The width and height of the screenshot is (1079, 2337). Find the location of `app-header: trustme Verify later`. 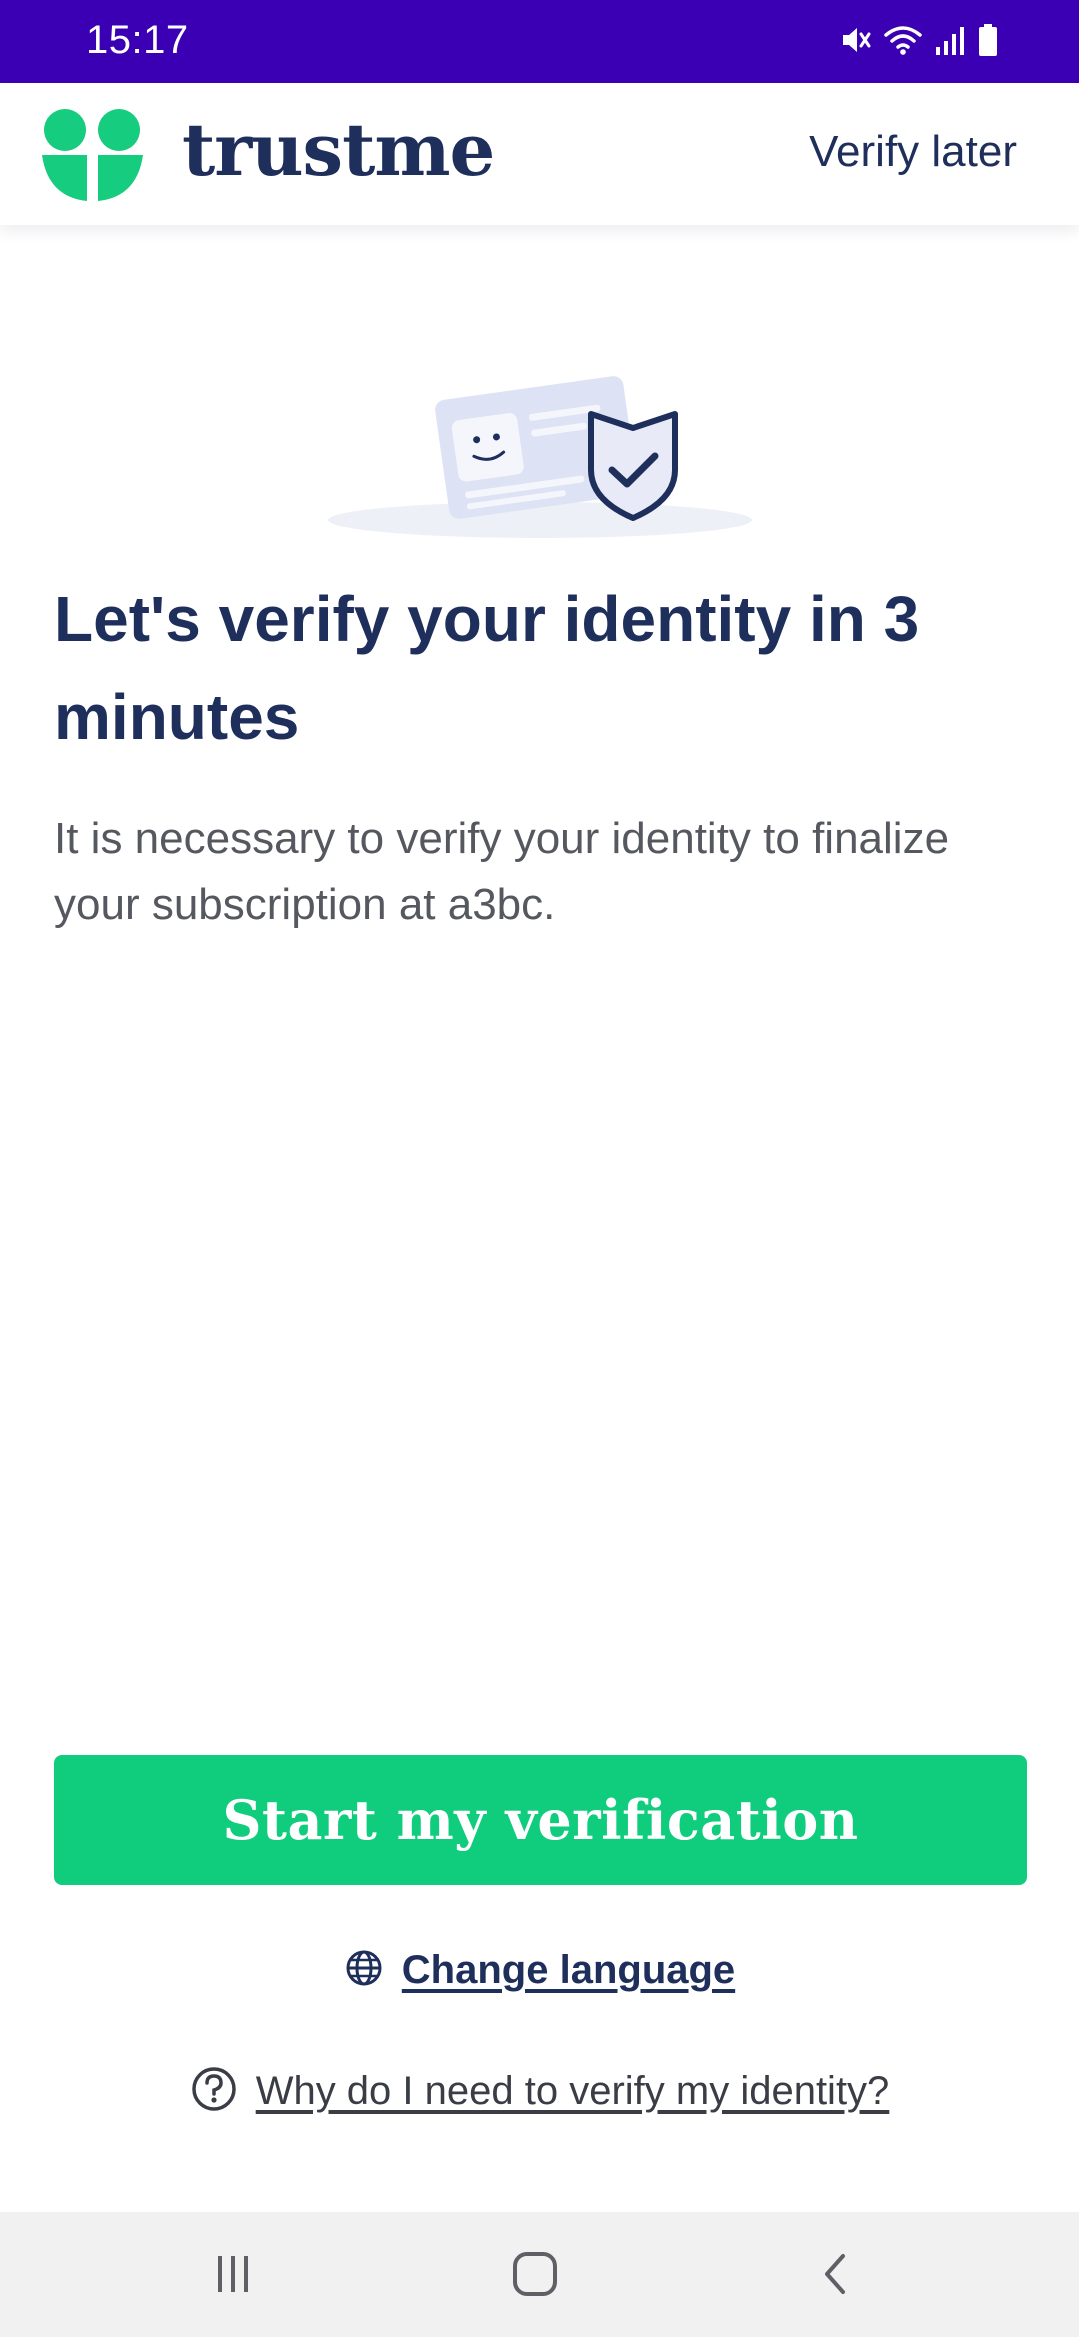

app-header: trustme Verify later is located at coordinates (539, 154).